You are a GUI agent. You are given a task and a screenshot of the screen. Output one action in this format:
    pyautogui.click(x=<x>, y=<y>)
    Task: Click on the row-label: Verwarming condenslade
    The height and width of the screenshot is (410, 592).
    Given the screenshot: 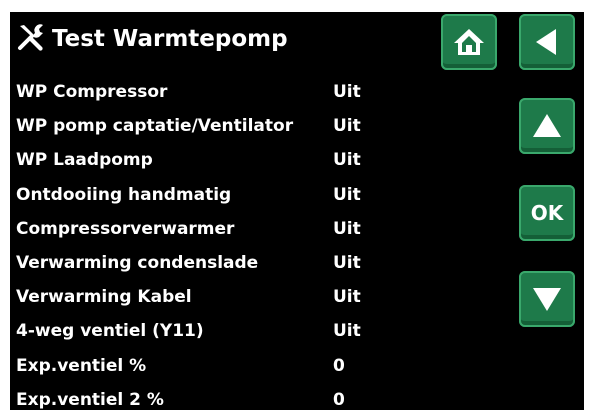 What is the action you would take?
    pyautogui.click(x=137, y=262)
    